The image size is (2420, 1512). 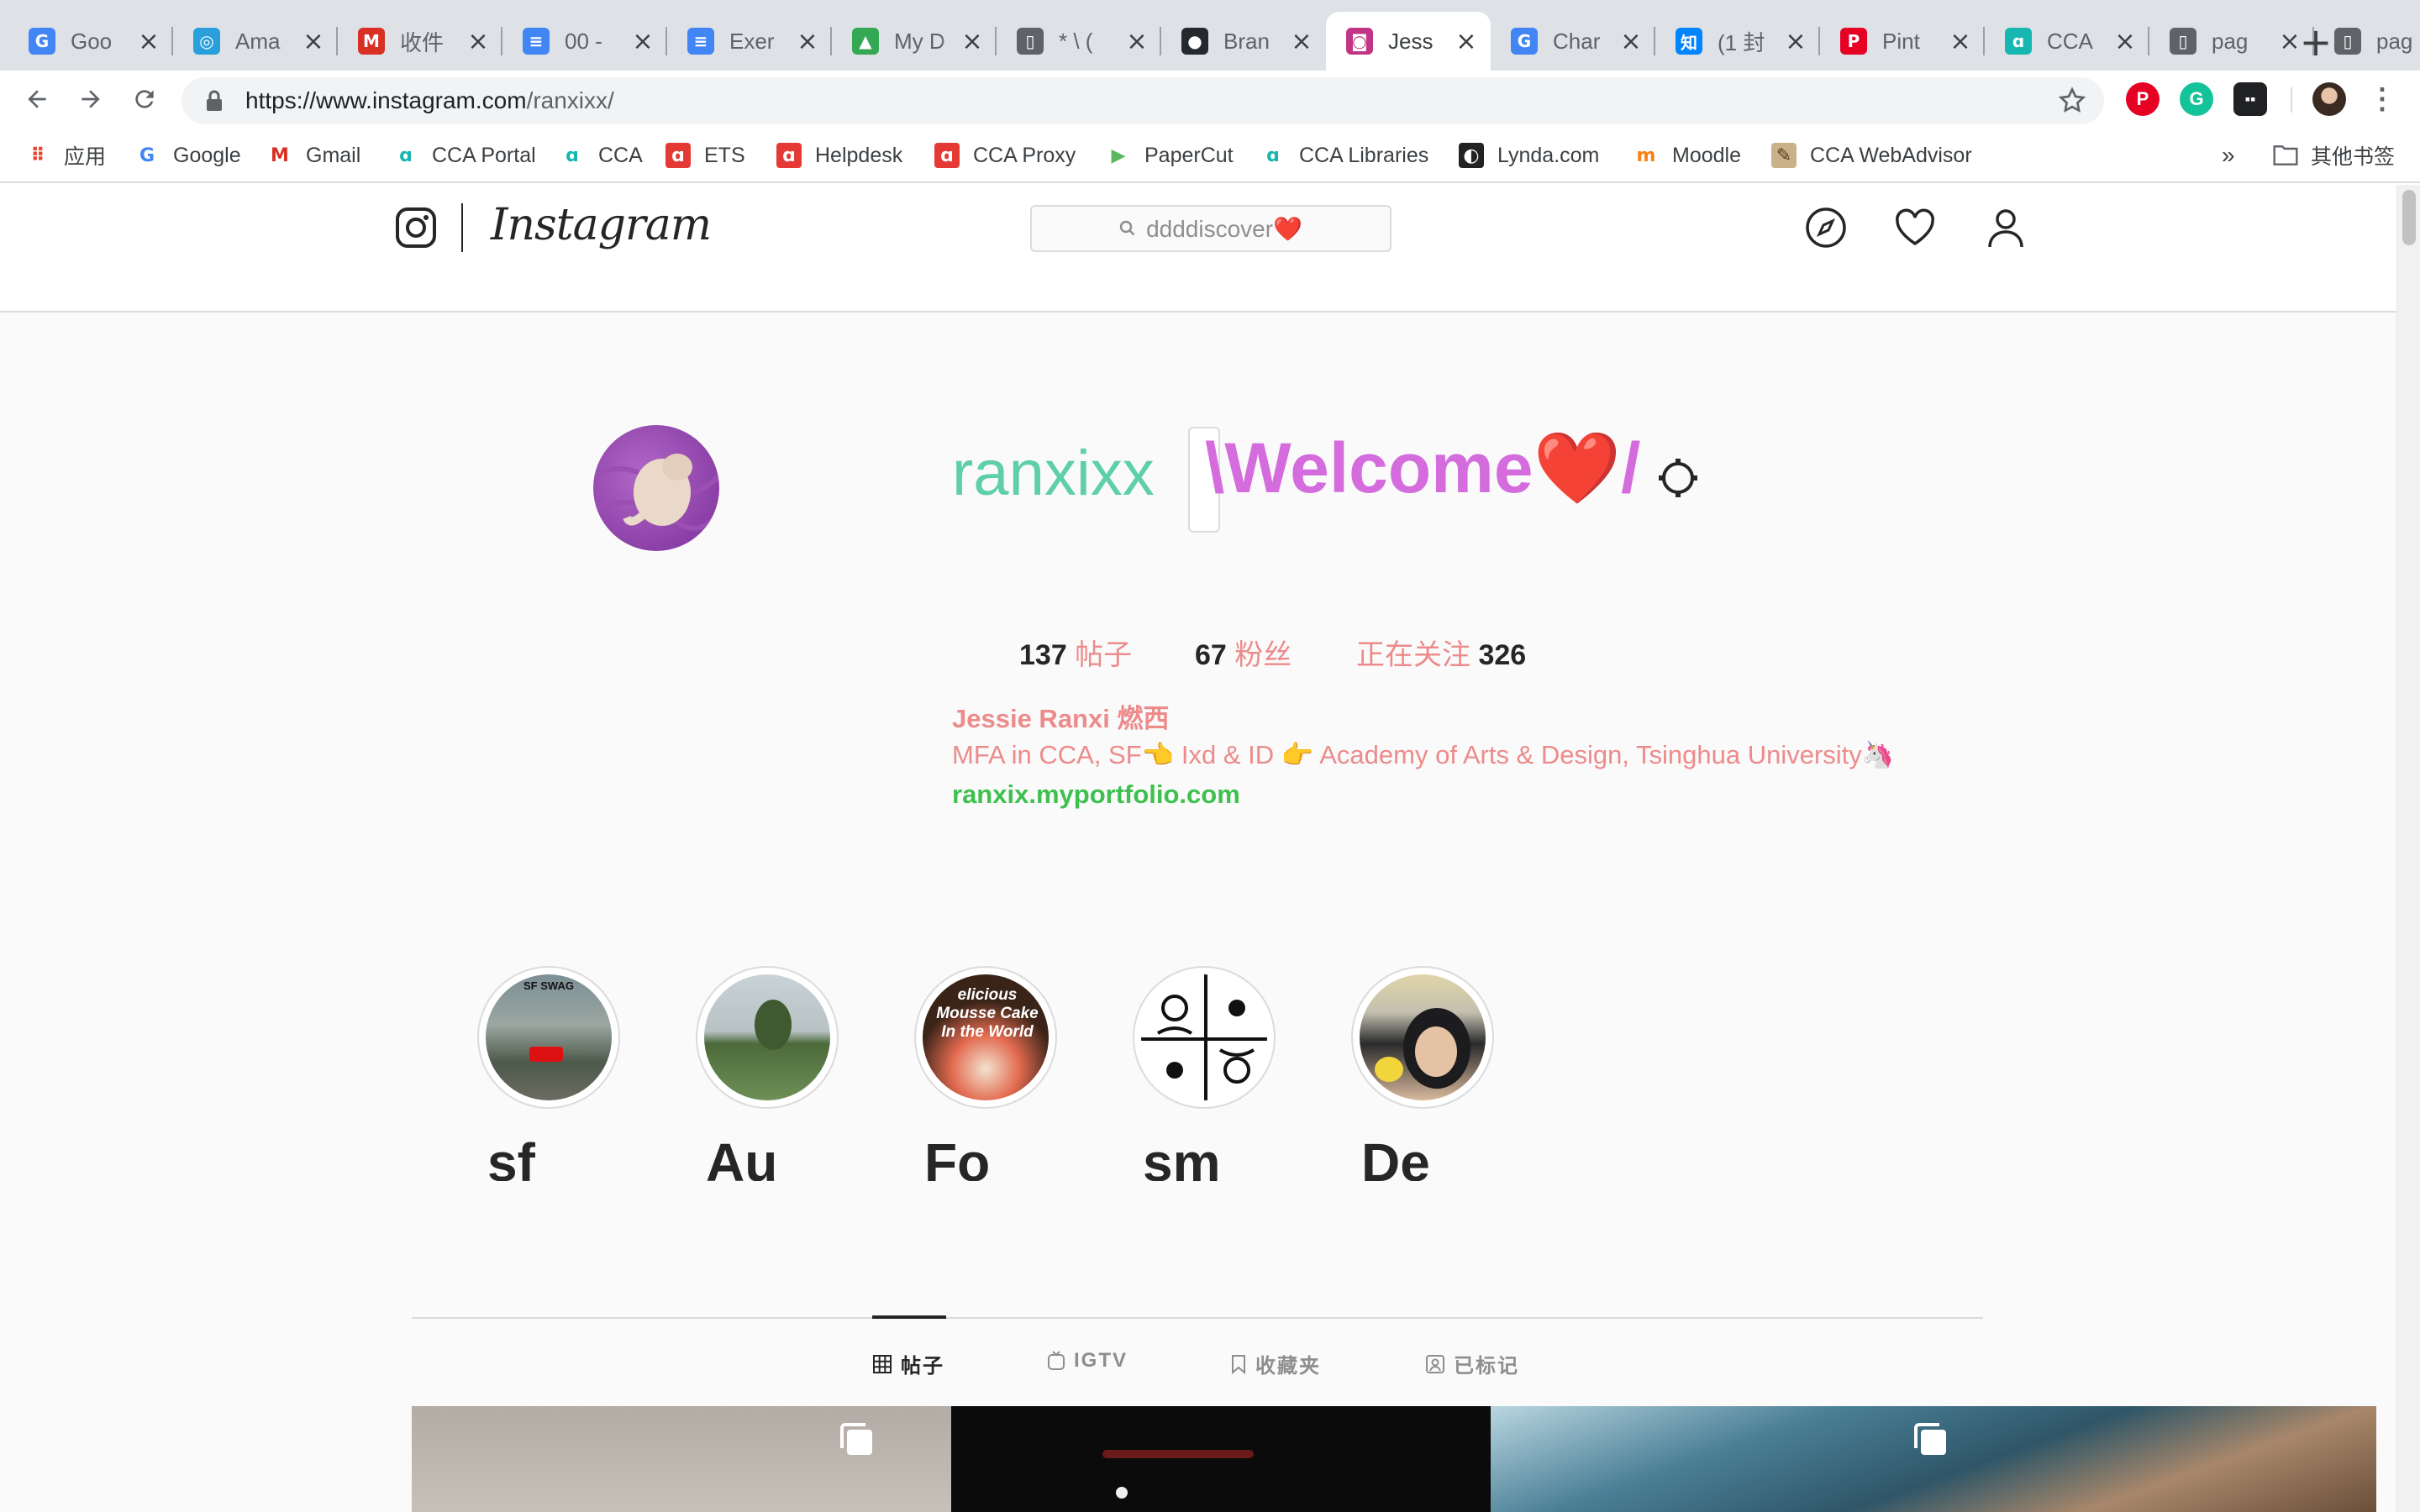 What do you see at coordinates (548, 1037) in the screenshot?
I see `highlight-ring: SF SWAG` at bounding box center [548, 1037].